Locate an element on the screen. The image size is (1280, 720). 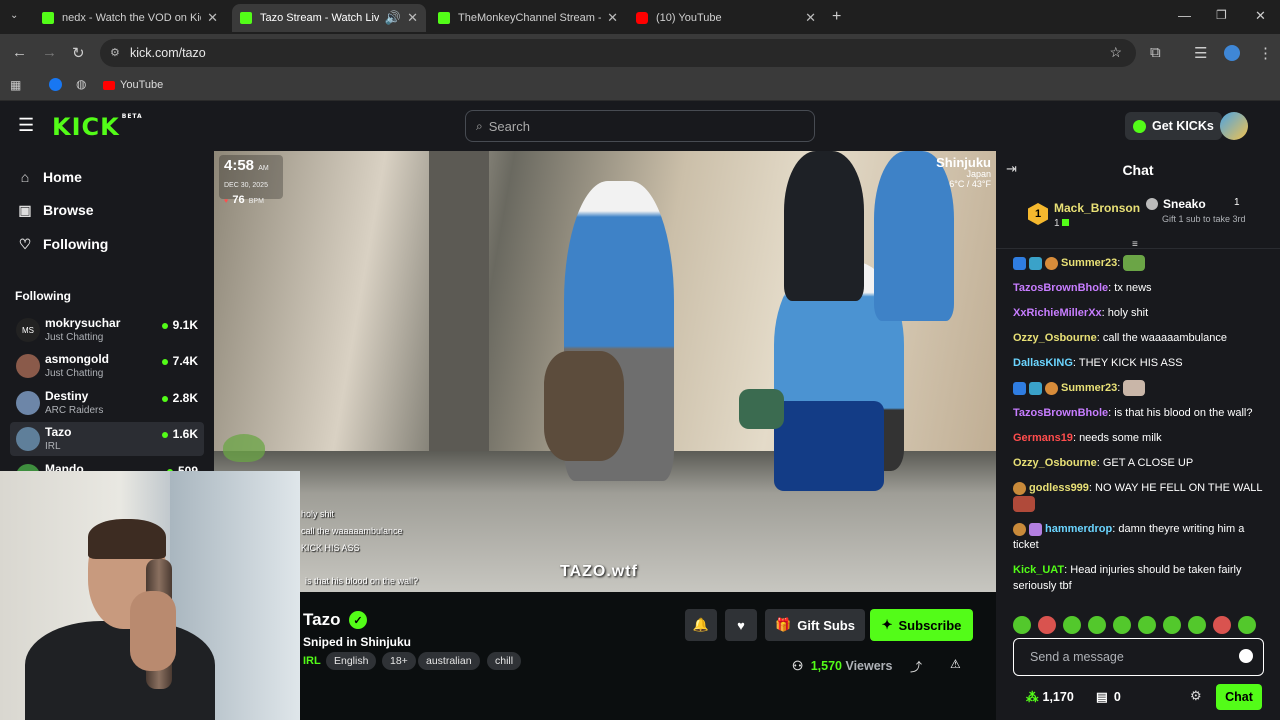
channel-destiny: Destiny ARC Raiders 2.8K is located at coordinates (107, 403).